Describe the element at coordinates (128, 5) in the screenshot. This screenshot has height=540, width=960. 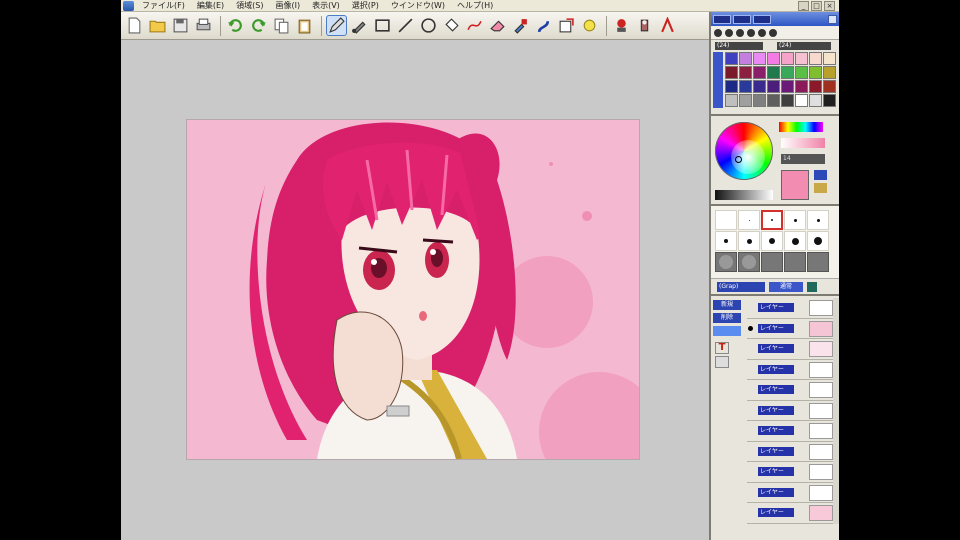
I see `app-icon` at that location.